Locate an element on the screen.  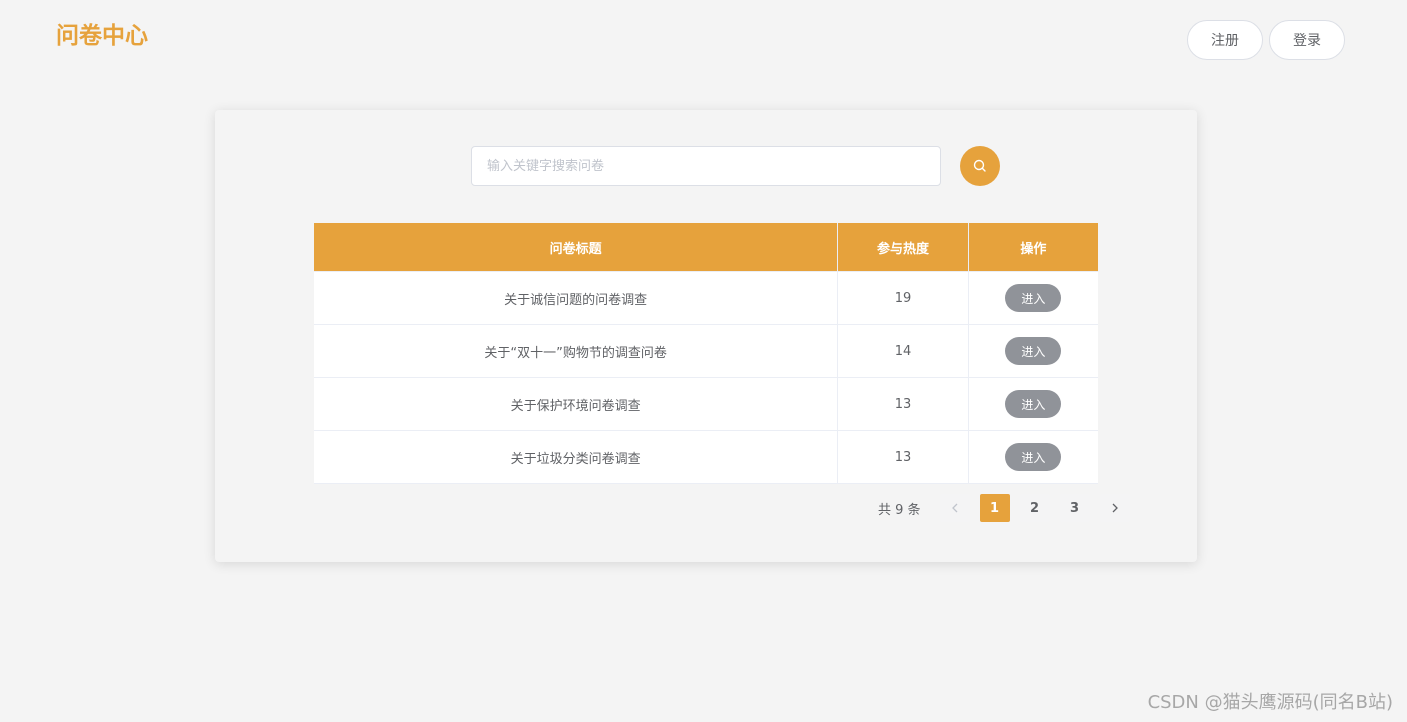
table-row: 关于保护环境问卷调查 13 进入 is located at coordinates (706, 404).